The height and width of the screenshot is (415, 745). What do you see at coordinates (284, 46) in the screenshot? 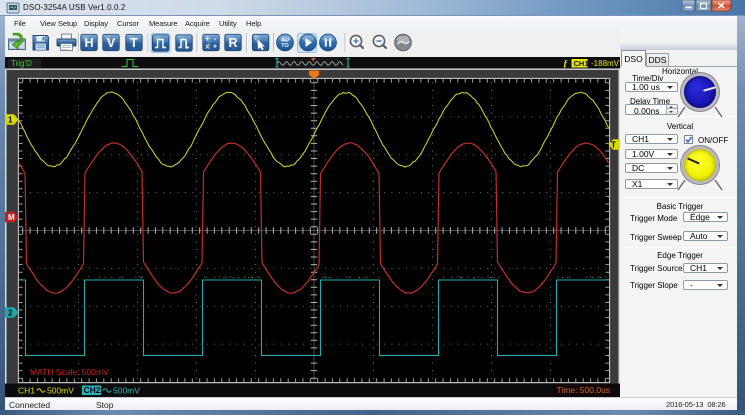
I see `svg-text: TO` at bounding box center [284, 46].